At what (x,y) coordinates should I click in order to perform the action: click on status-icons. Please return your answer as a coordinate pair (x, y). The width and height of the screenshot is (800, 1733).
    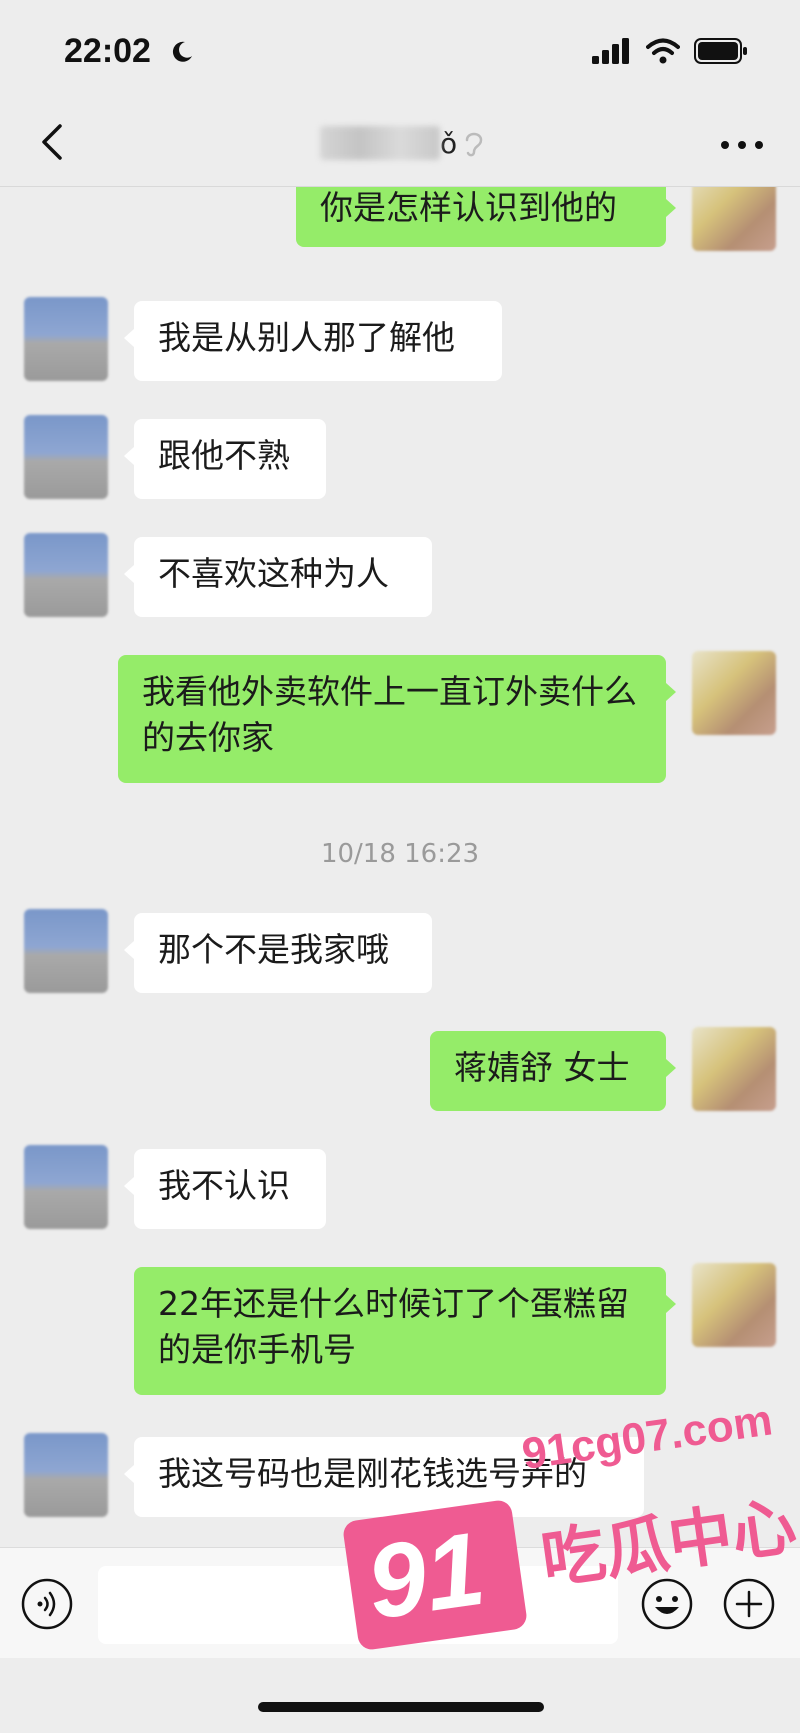
    Looking at the image, I should click on (670, 51).